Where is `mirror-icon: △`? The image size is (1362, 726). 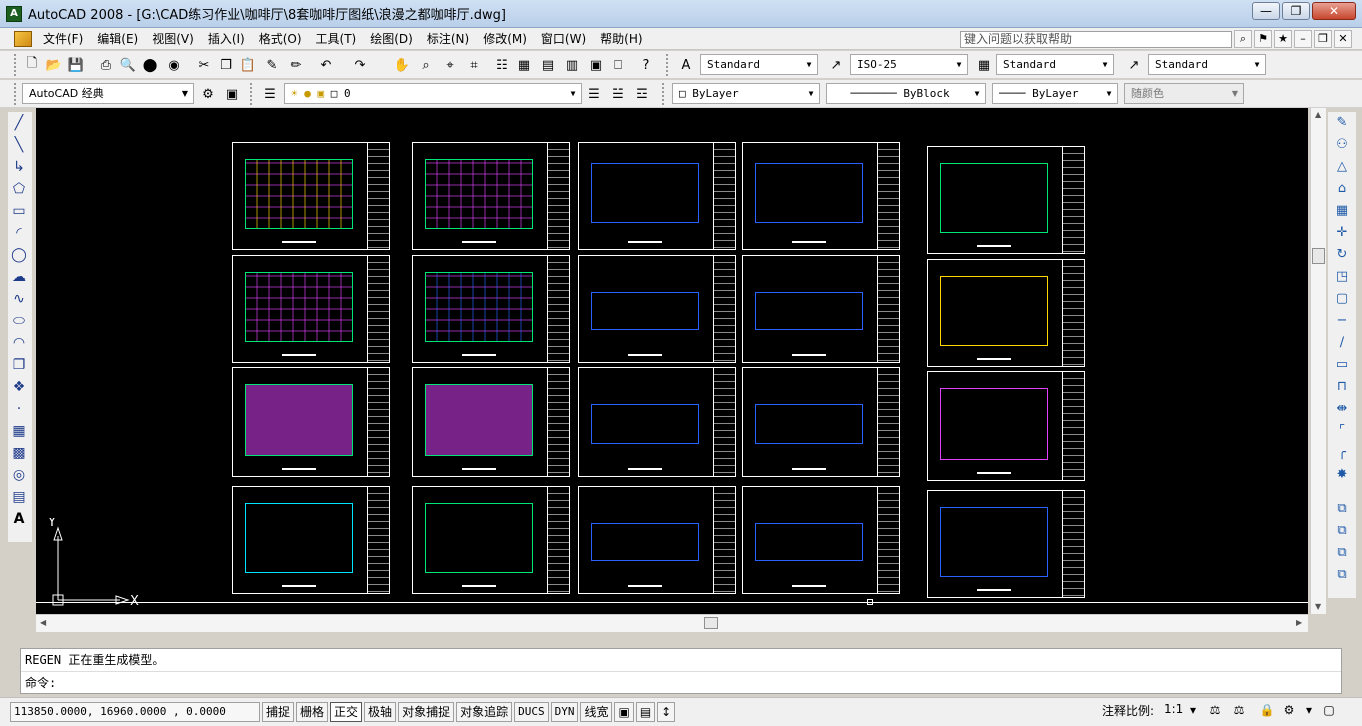 mirror-icon: △ is located at coordinates (1342, 167).